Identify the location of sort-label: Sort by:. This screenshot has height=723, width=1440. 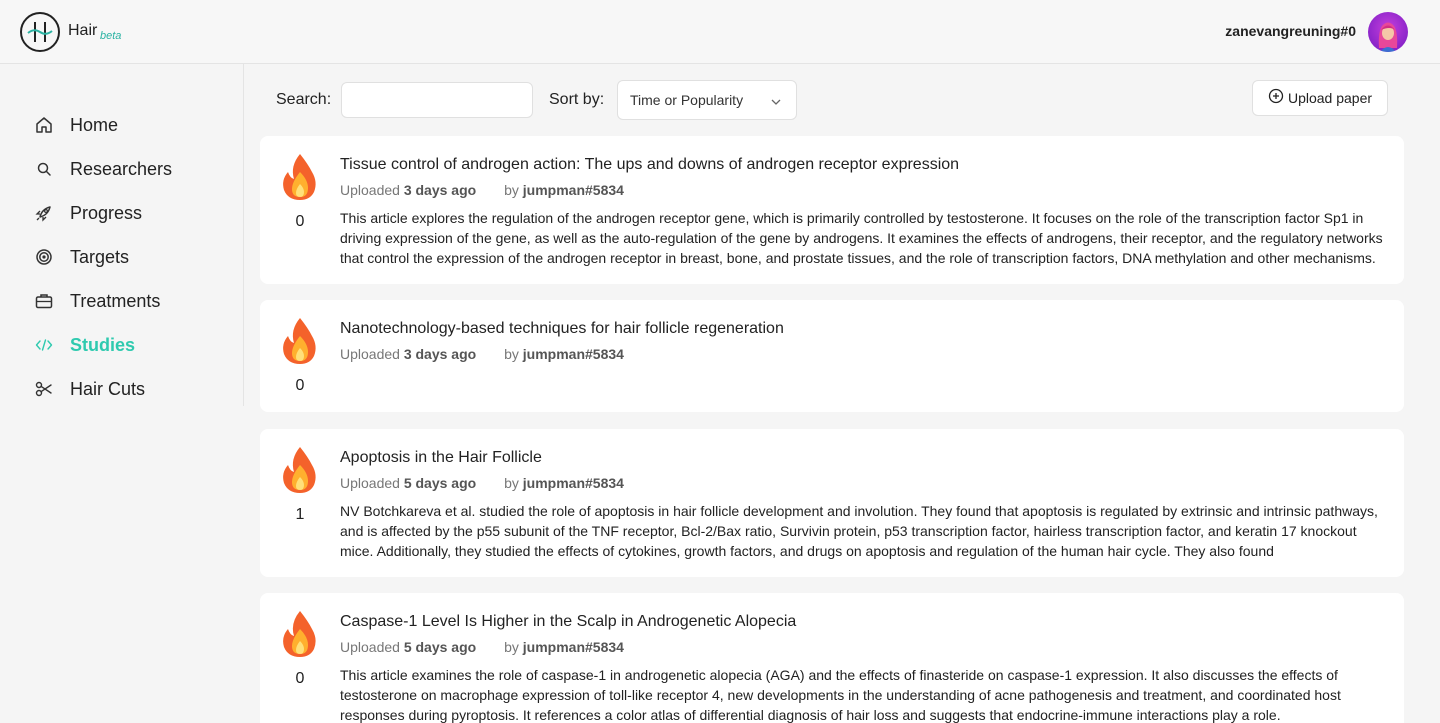
(577, 99).